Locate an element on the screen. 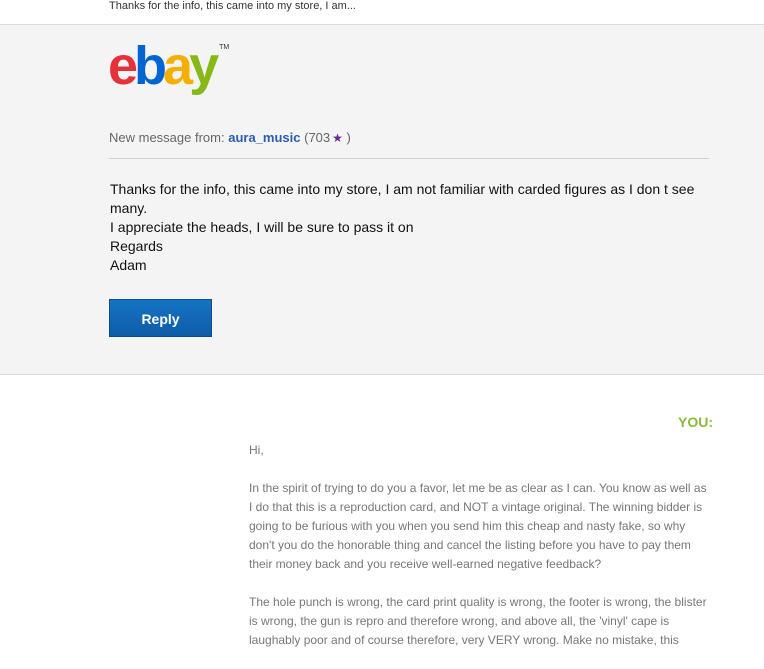  from-label: New message from: is located at coordinates (167, 137).